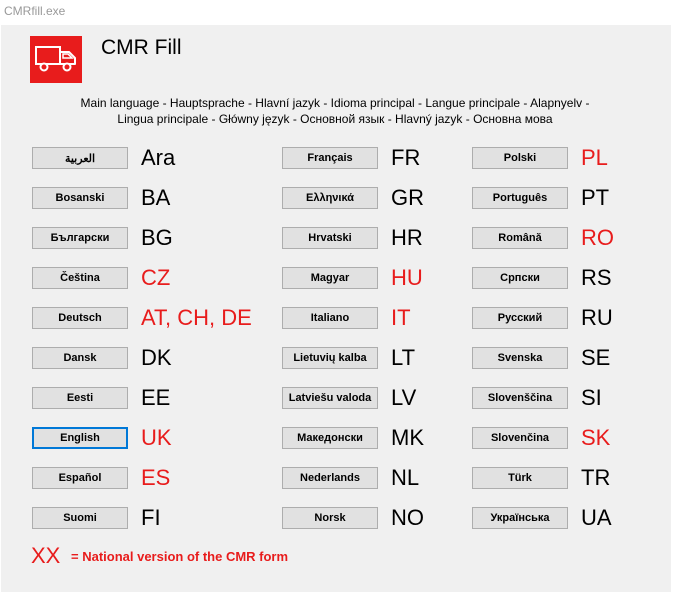 The height and width of the screenshot is (592, 673). I want to click on language-button: Hrvatski, so click(330, 238).